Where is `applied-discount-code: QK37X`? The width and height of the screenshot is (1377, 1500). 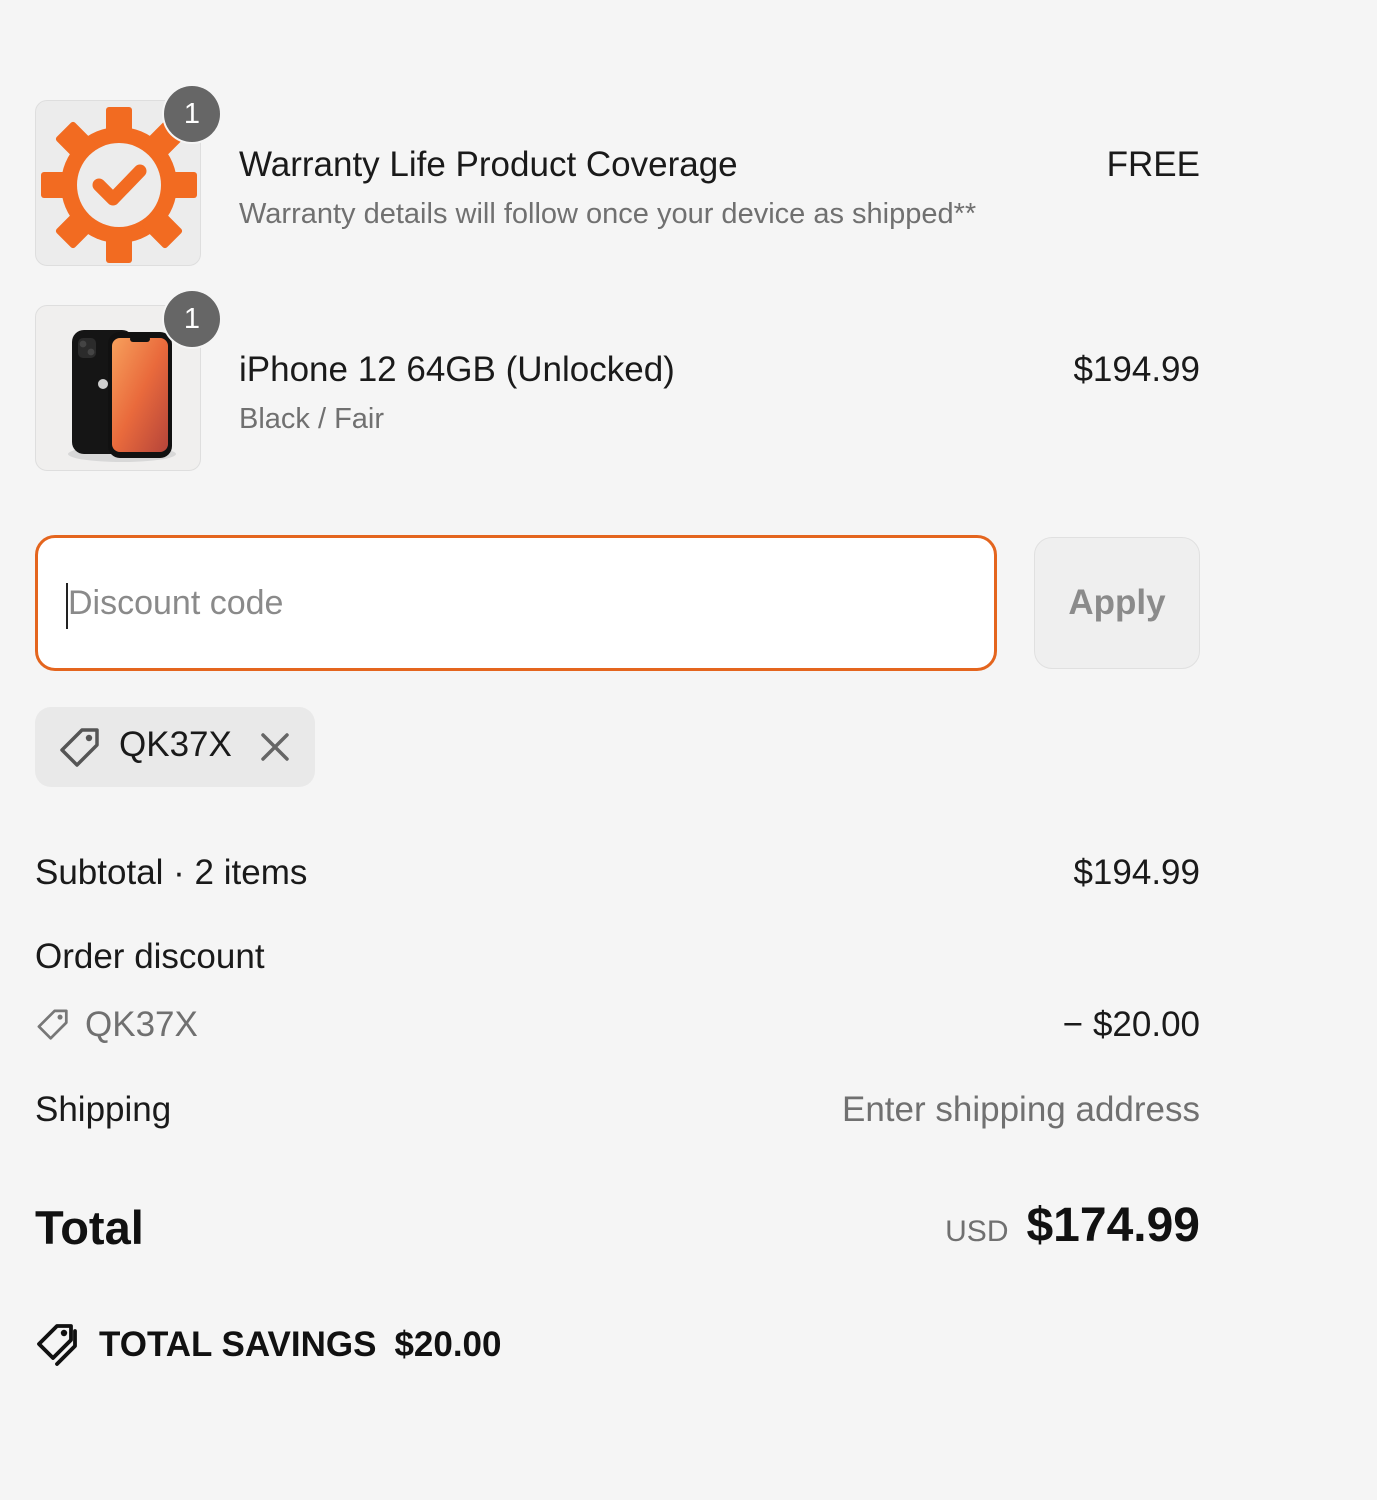 applied-discount-code: QK37X is located at coordinates (175, 744).